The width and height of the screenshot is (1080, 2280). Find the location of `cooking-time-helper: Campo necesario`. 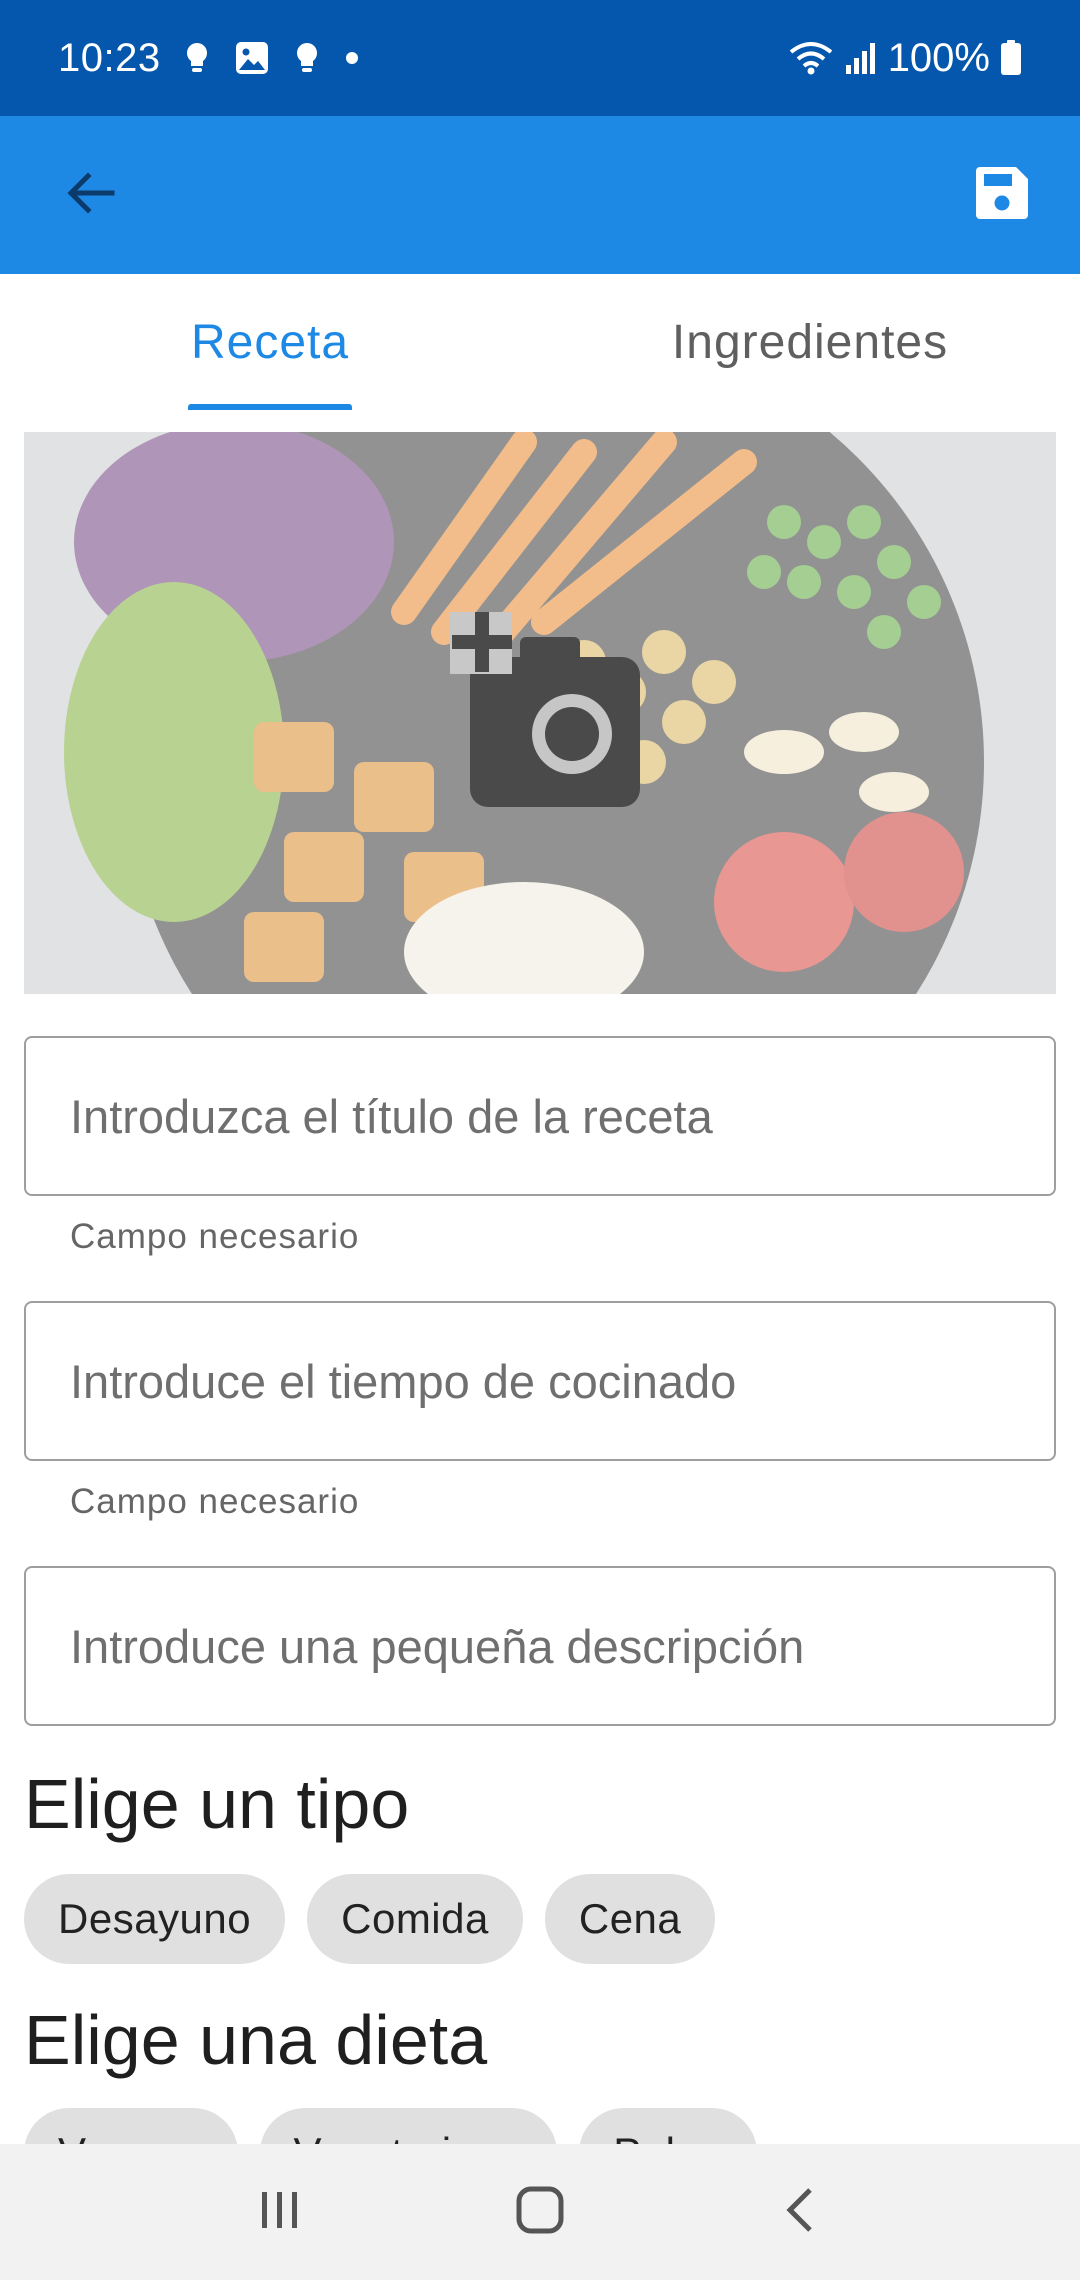

cooking-time-helper: Campo necesario is located at coordinates (215, 1501).